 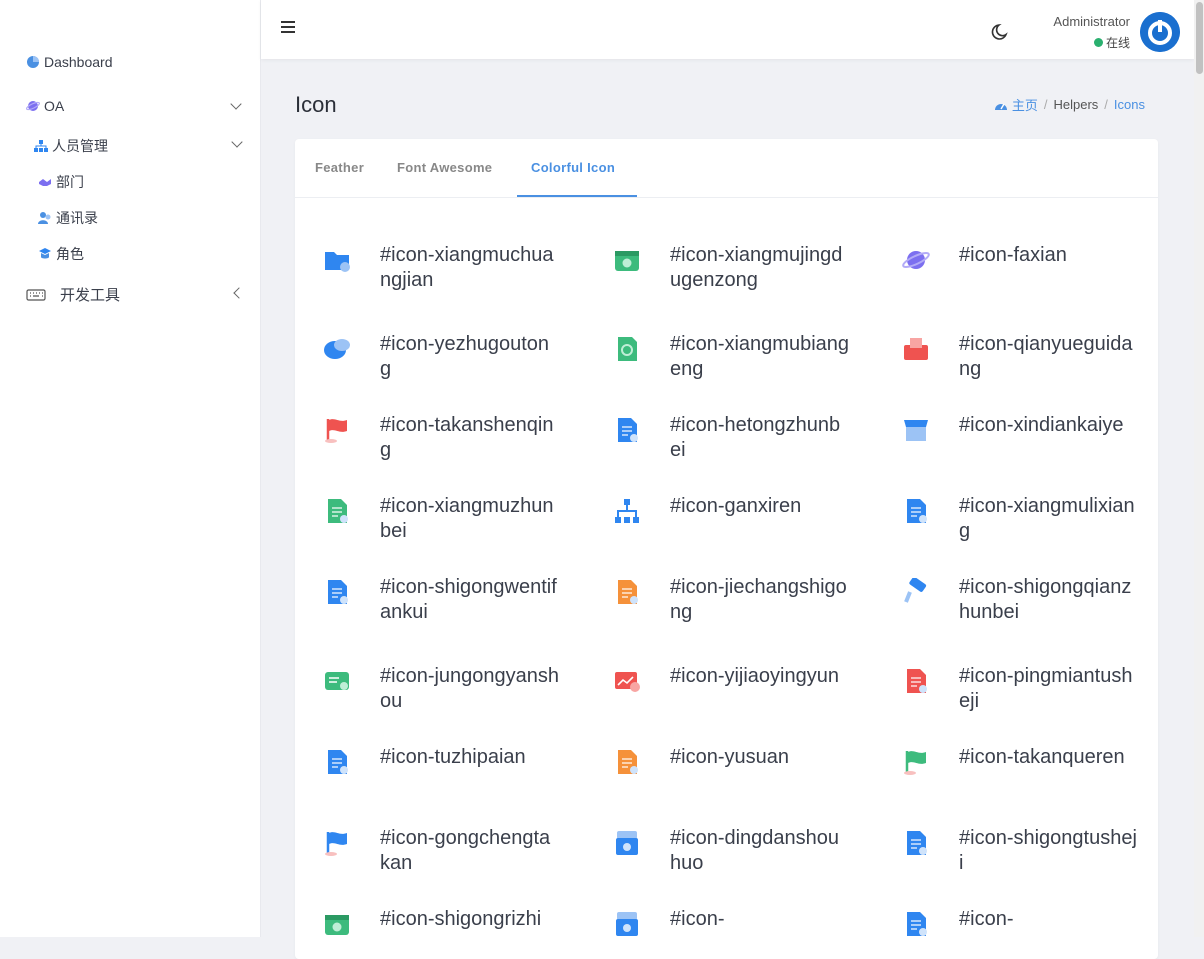 What do you see at coordinates (33, 106) in the screenshot?
I see `planet-icon` at bounding box center [33, 106].